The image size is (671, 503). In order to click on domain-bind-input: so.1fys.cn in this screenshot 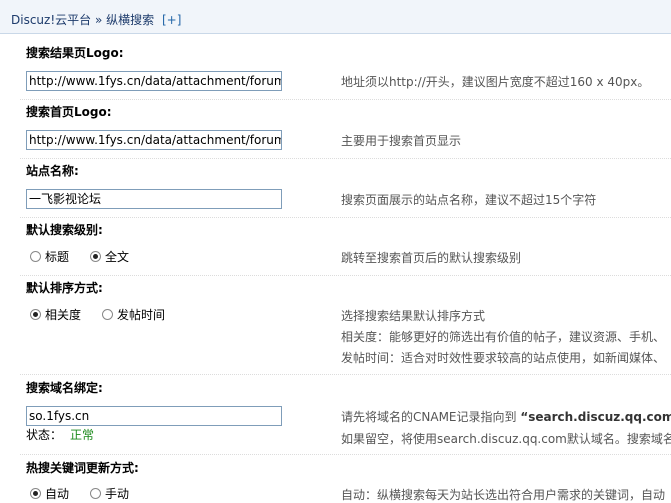, I will do `click(154, 416)`.